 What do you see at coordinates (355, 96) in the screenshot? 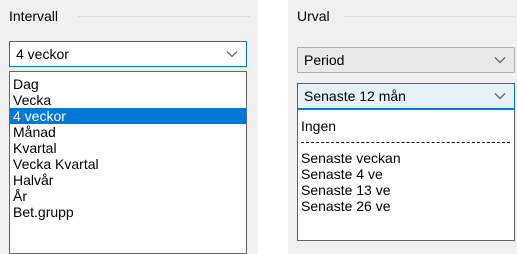
I see `urval-range-value: Senaste 12 mån` at bounding box center [355, 96].